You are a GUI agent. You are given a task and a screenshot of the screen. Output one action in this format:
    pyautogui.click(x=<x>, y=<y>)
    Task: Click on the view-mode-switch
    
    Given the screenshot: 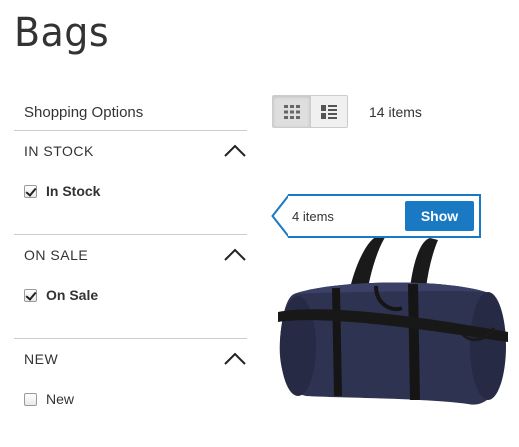 What is the action you would take?
    pyautogui.click(x=310, y=111)
    